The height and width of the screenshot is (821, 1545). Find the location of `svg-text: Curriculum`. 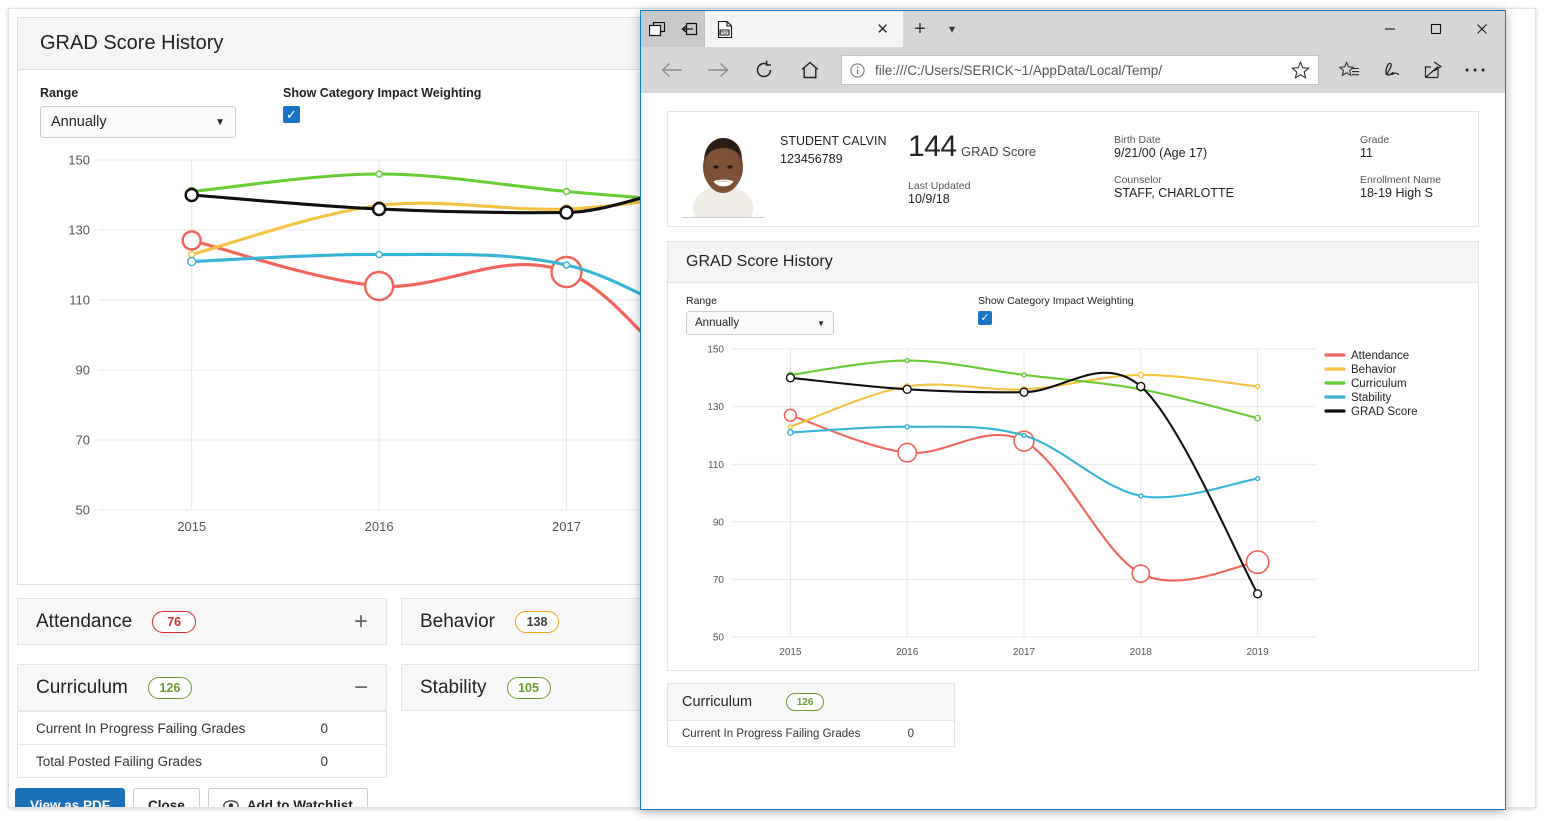

svg-text: Curriculum is located at coordinates (1379, 384).